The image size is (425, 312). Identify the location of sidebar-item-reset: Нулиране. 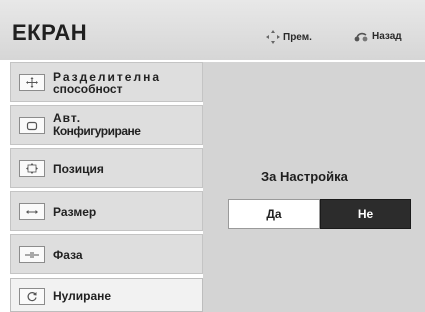
(106, 295).